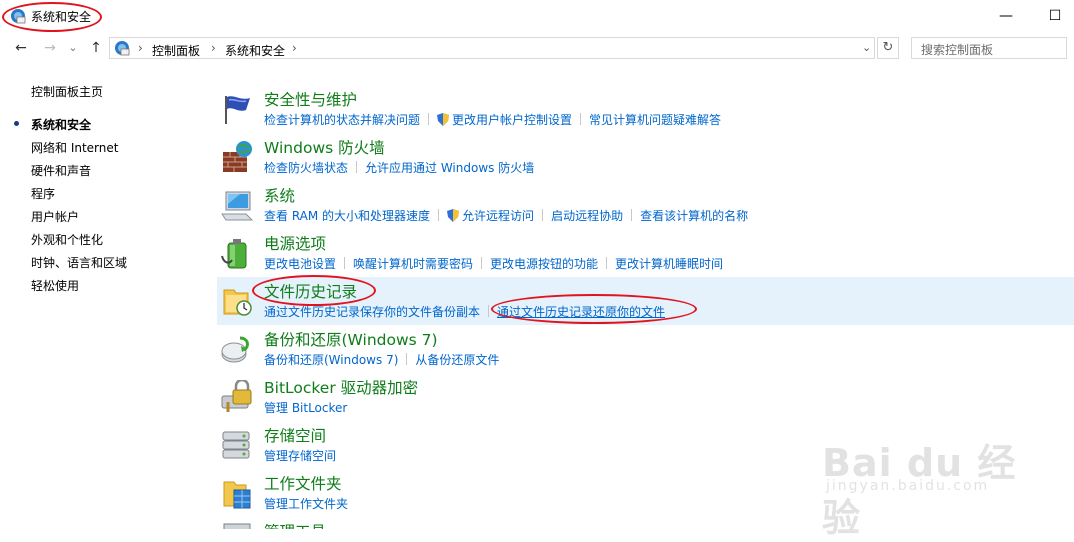 The height and width of the screenshot is (542, 1074). What do you see at coordinates (449, 168) in the screenshot?
I see `link-allow-app: 允许应用通过 Windows 防火墙` at bounding box center [449, 168].